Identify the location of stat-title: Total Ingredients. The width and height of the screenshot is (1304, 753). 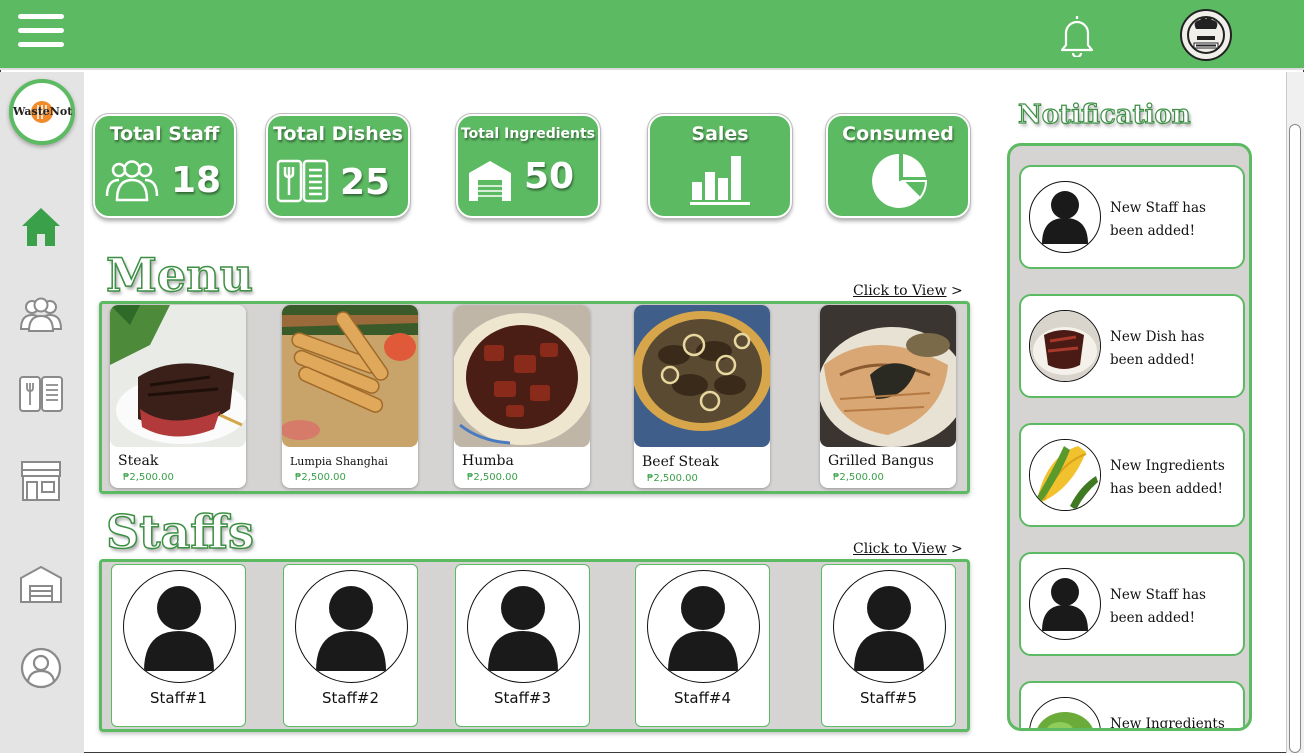
(528, 134).